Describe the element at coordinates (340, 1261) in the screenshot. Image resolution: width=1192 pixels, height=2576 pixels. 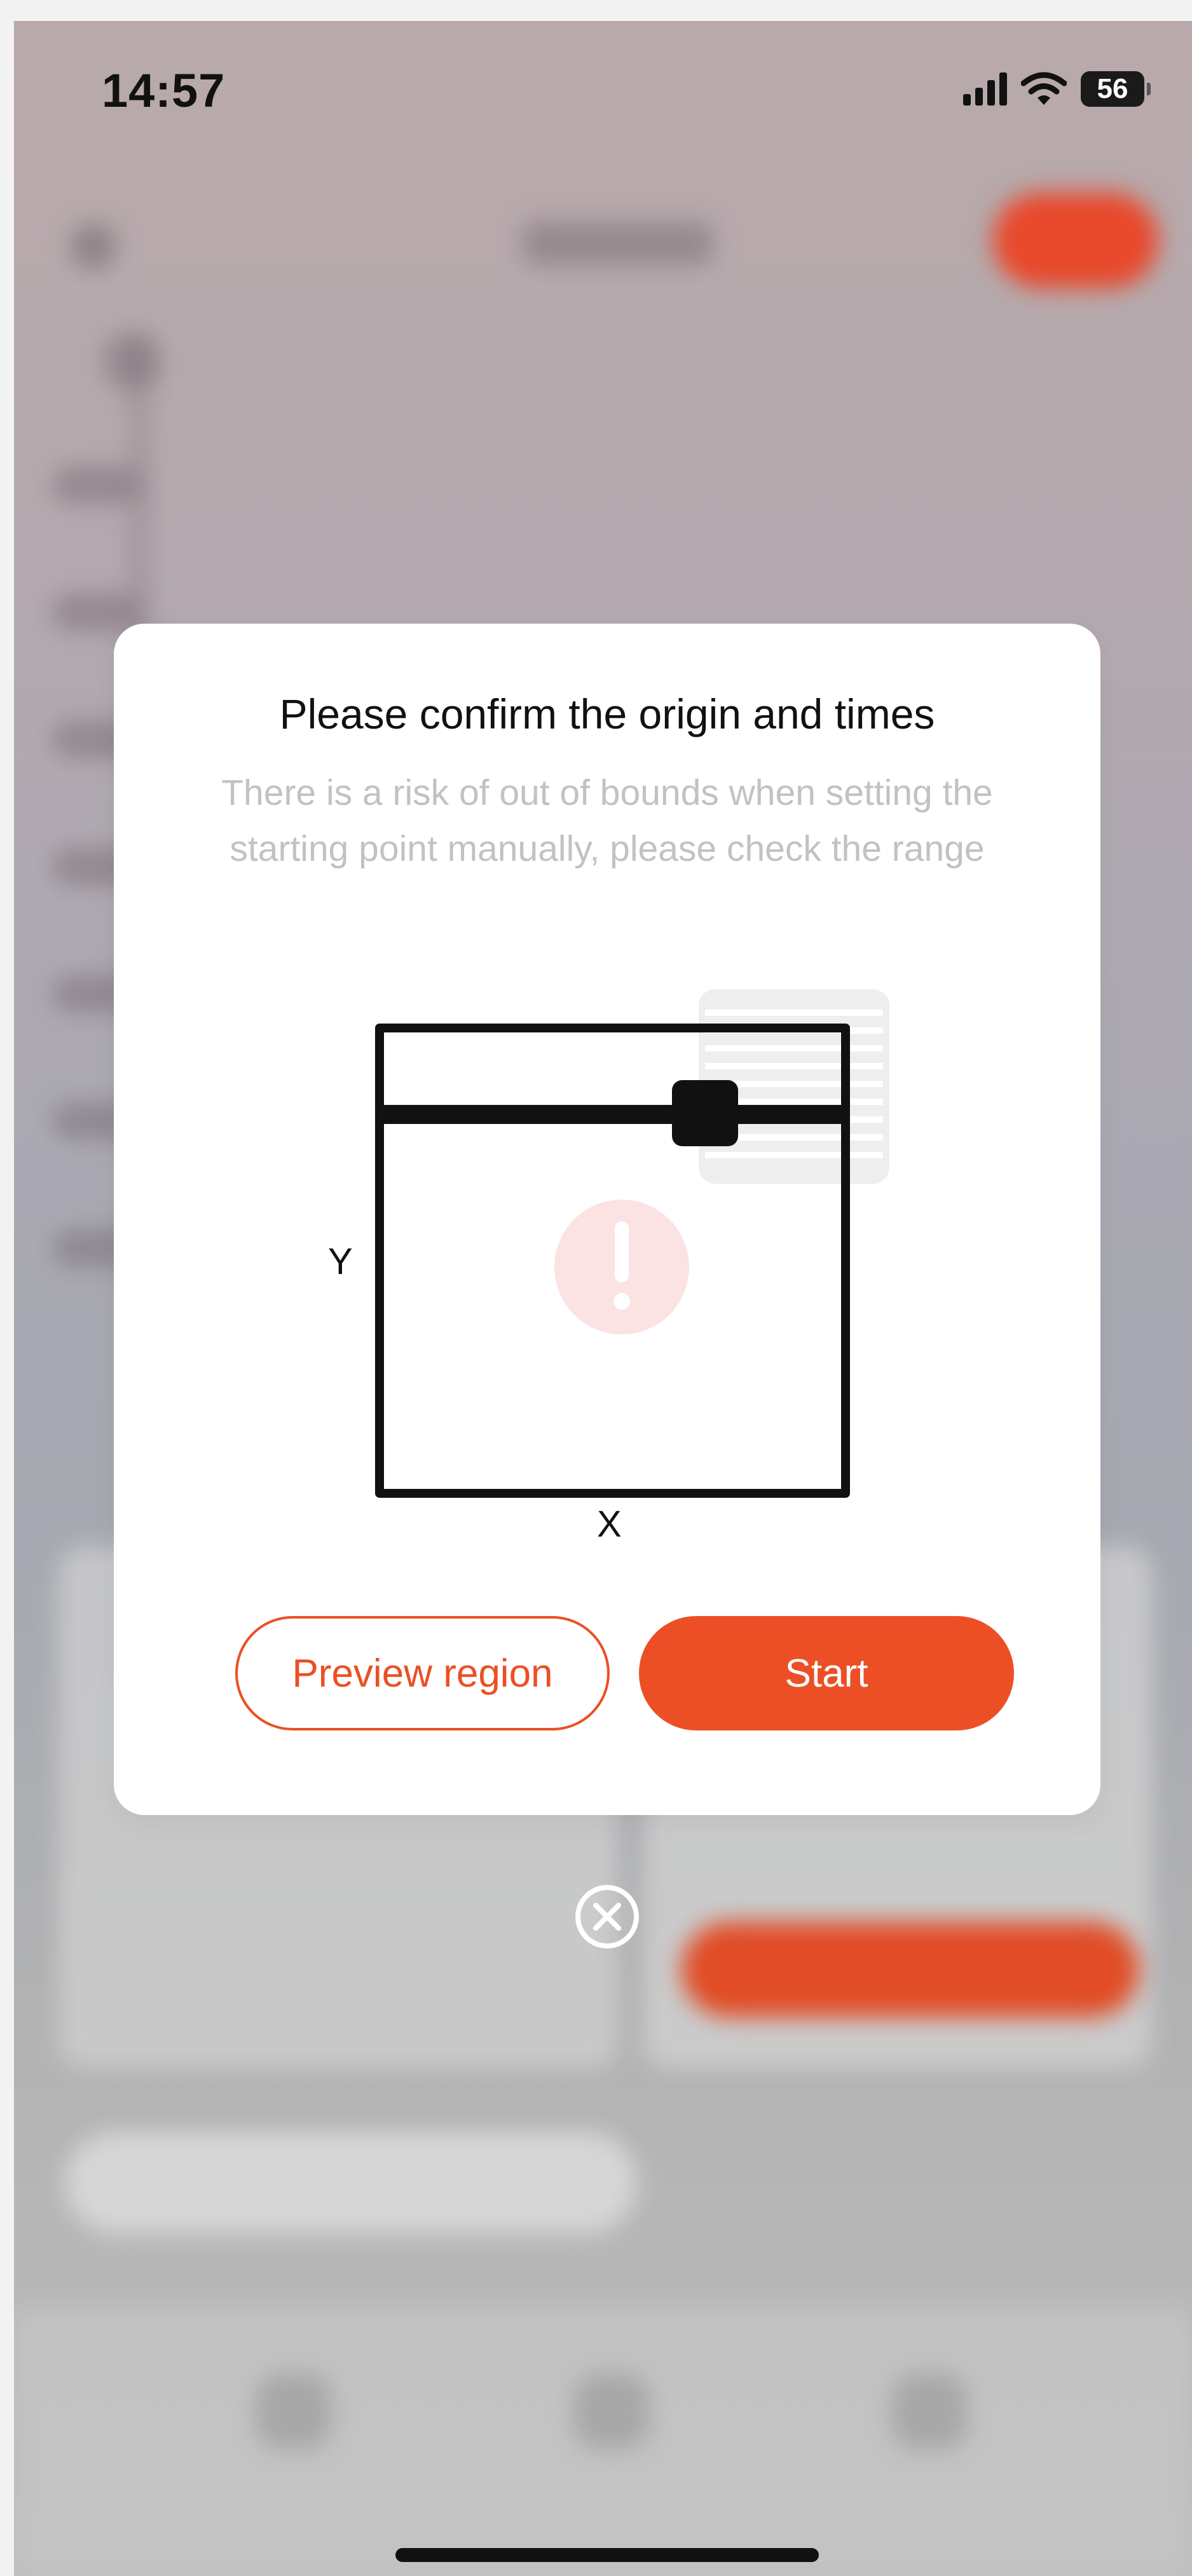
I see `y-axis-label: Y` at that location.